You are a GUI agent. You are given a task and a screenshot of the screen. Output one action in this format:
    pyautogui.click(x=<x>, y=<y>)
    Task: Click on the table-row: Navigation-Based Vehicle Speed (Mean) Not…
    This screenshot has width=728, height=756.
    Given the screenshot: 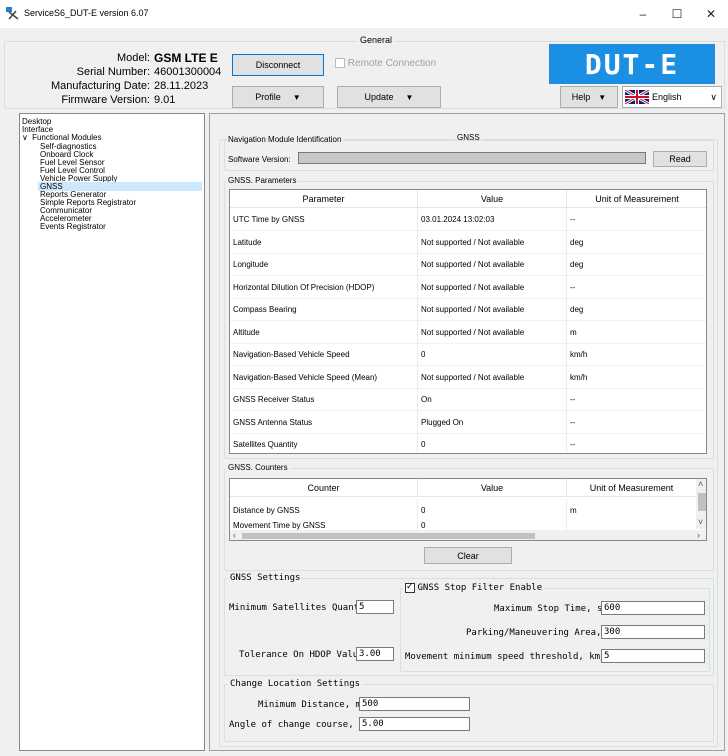 What is the action you would take?
    pyautogui.click(x=468, y=377)
    